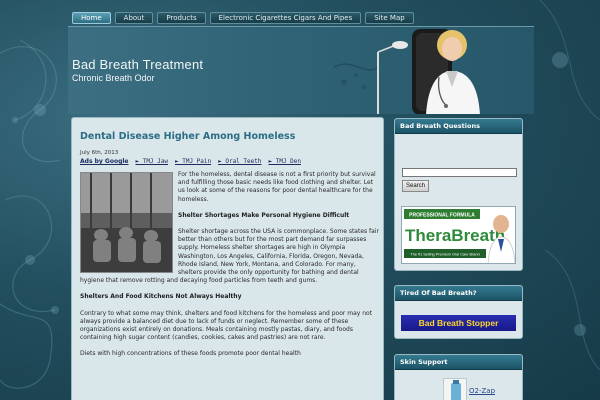 This screenshot has width=600, height=400. Describe the element at coordinates (99, 153) in the screenshot. I see `post-date: July 6th, 2013` at that location.